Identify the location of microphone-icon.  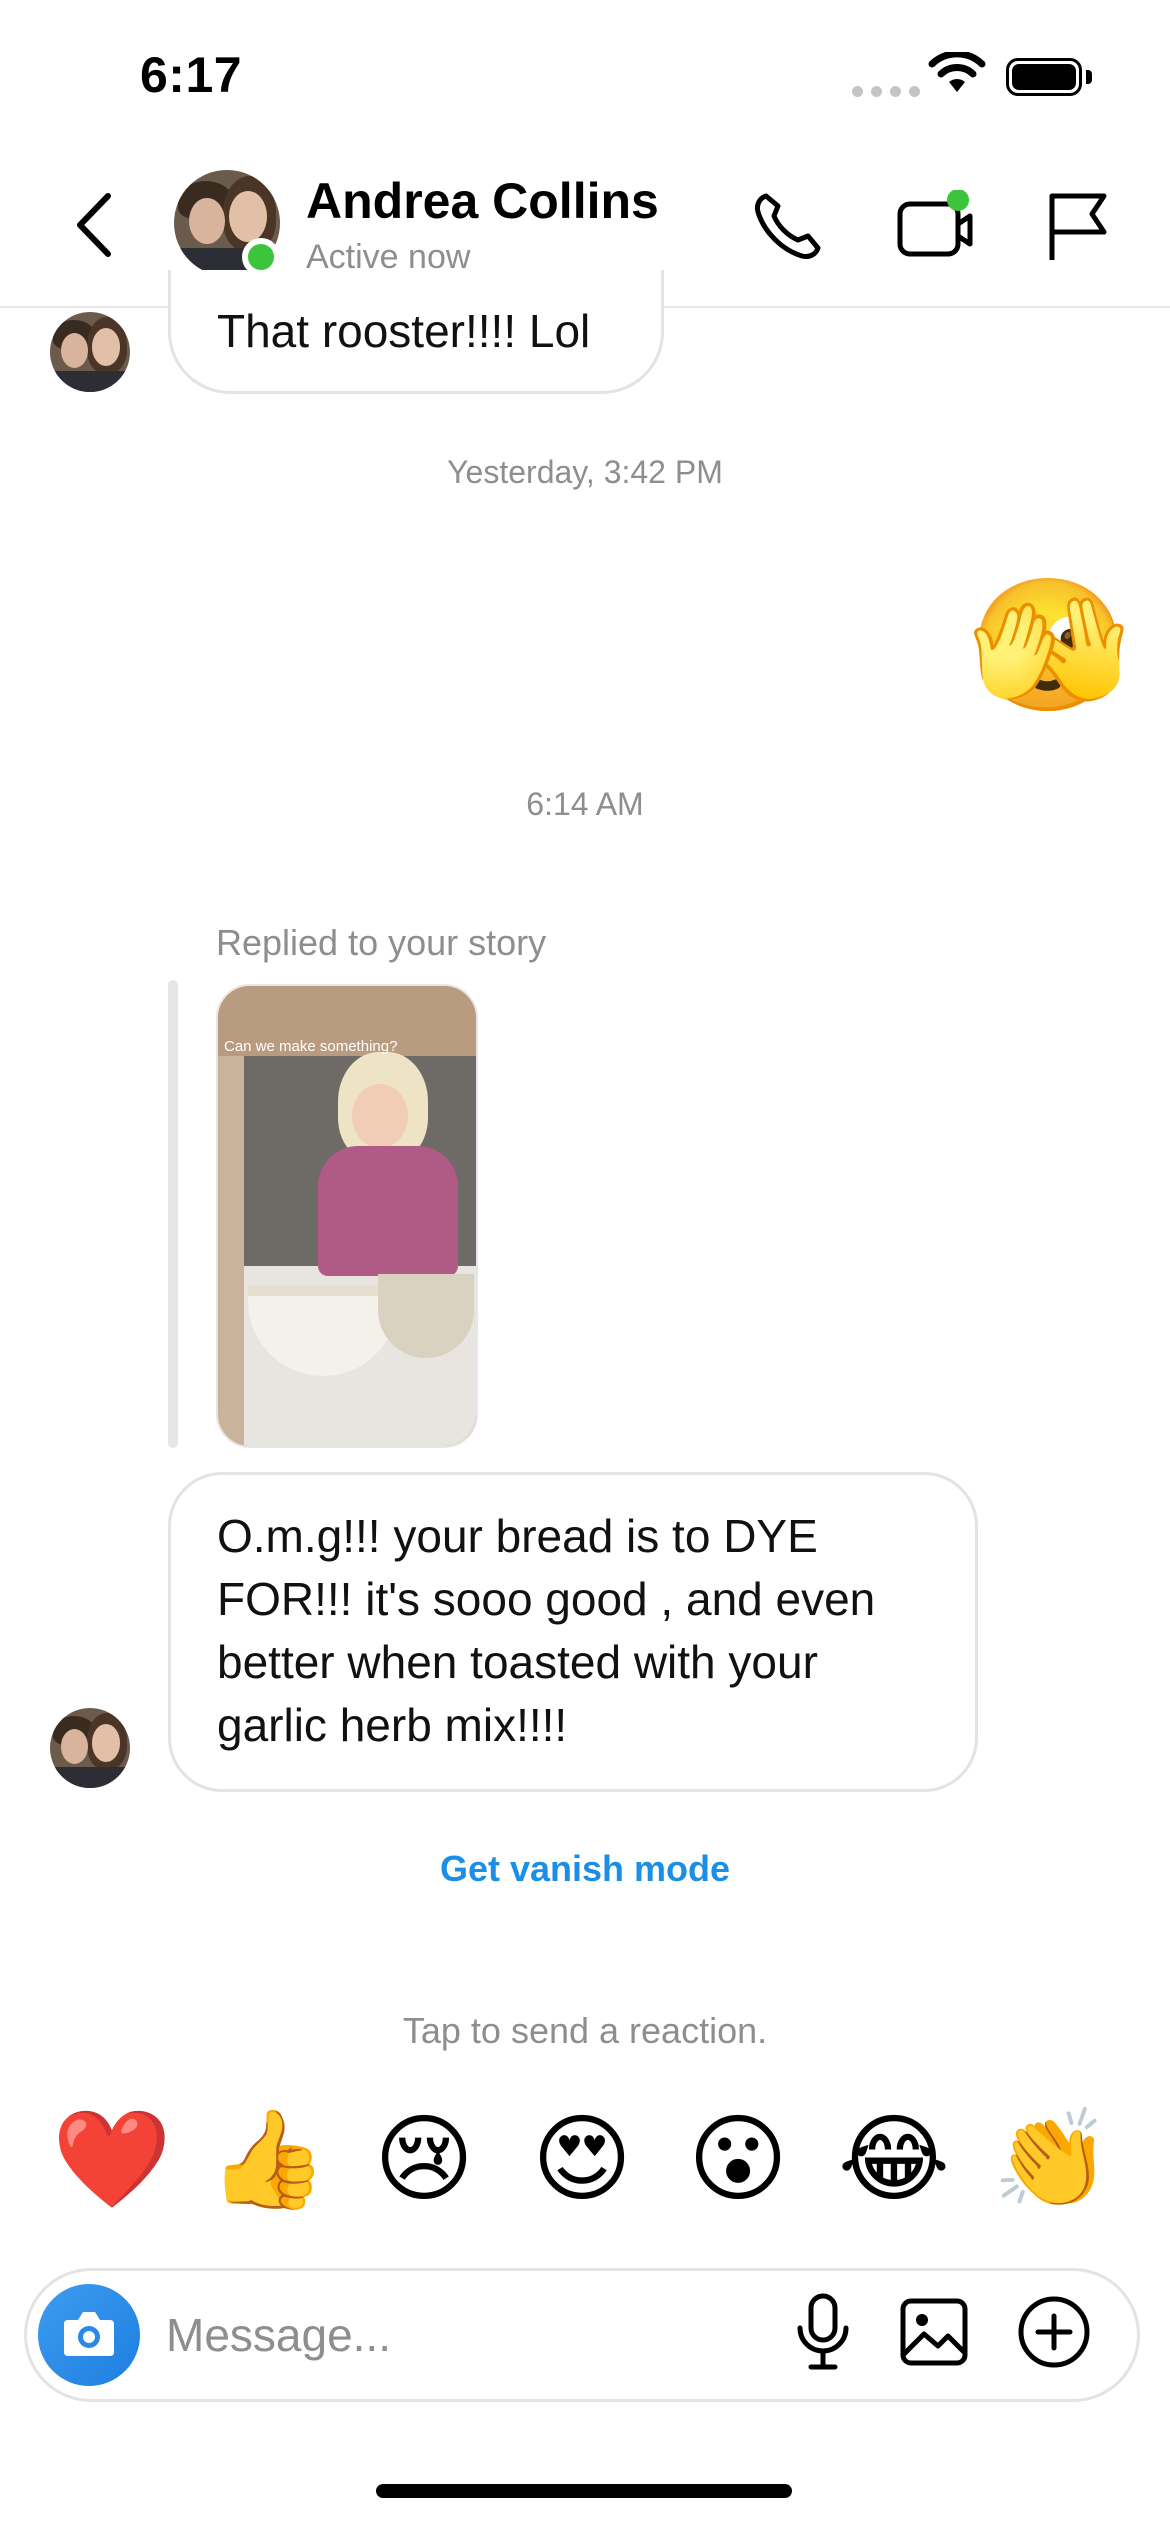
(823, 2332).